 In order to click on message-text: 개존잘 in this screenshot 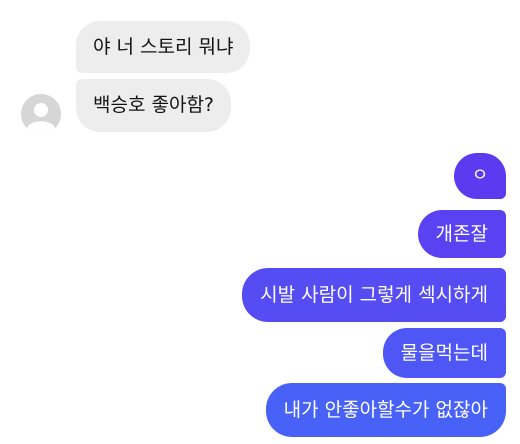, I will do `click(461, 233)`.